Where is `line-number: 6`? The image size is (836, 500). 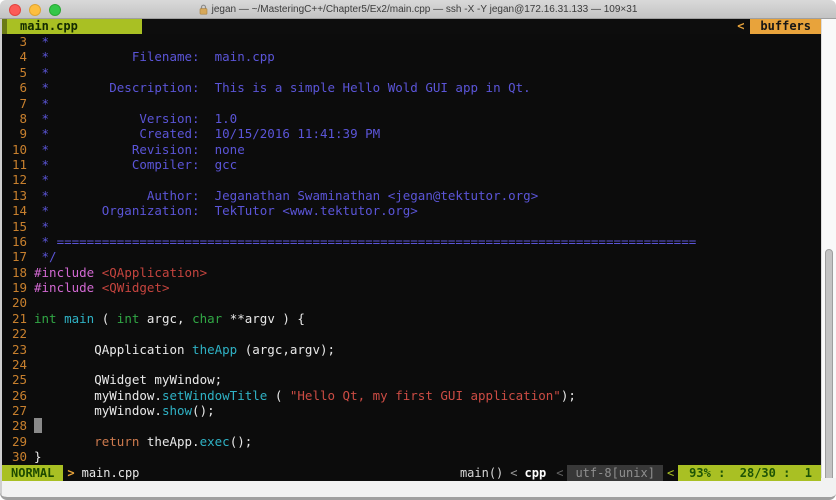 line-number: 6 is located at coordinates (23, 88).